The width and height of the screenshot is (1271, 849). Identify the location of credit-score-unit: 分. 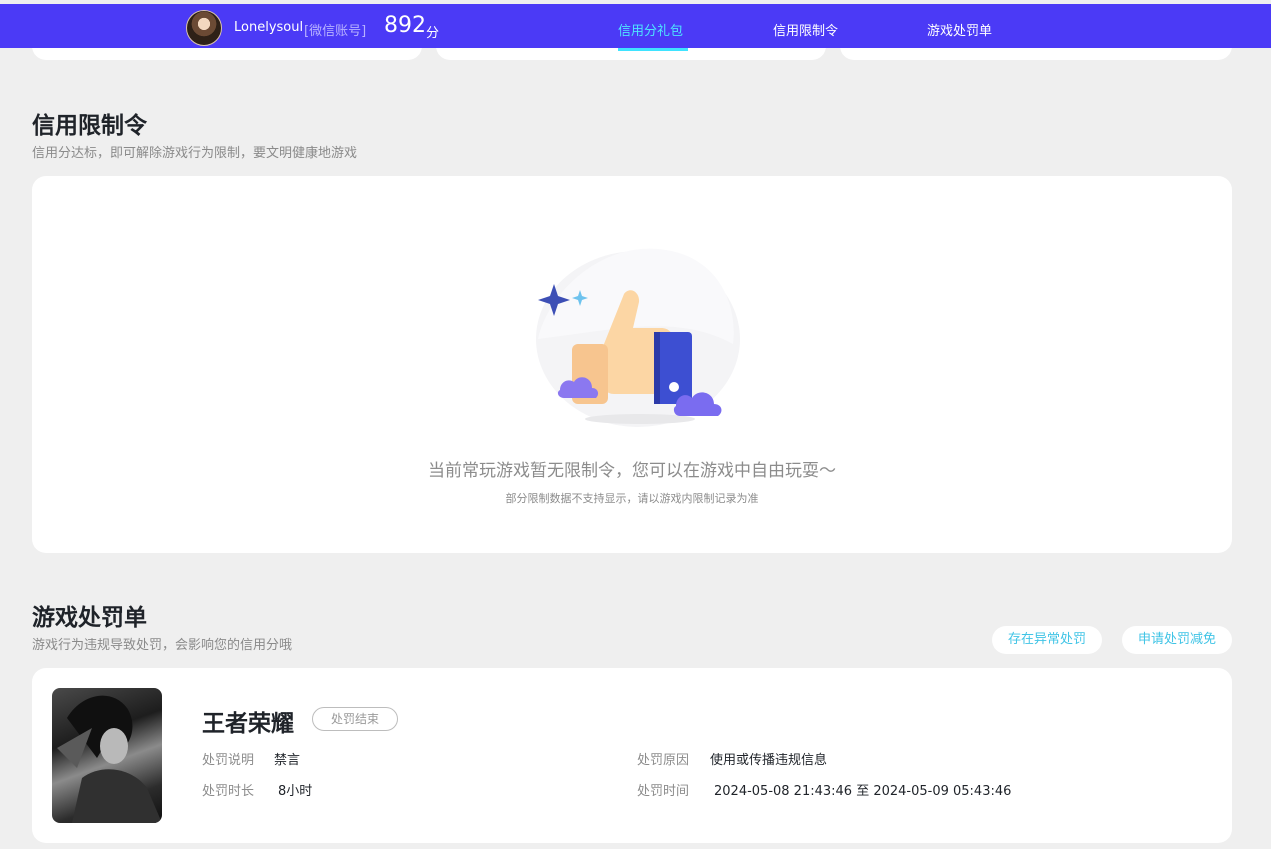
(433, 33).